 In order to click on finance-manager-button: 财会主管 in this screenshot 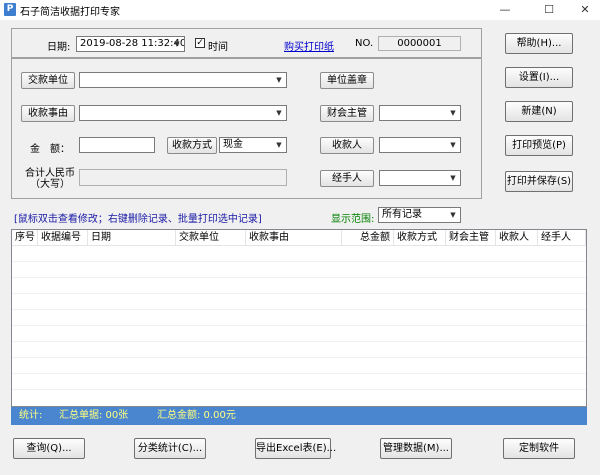, I will do `click(347, 113)`.